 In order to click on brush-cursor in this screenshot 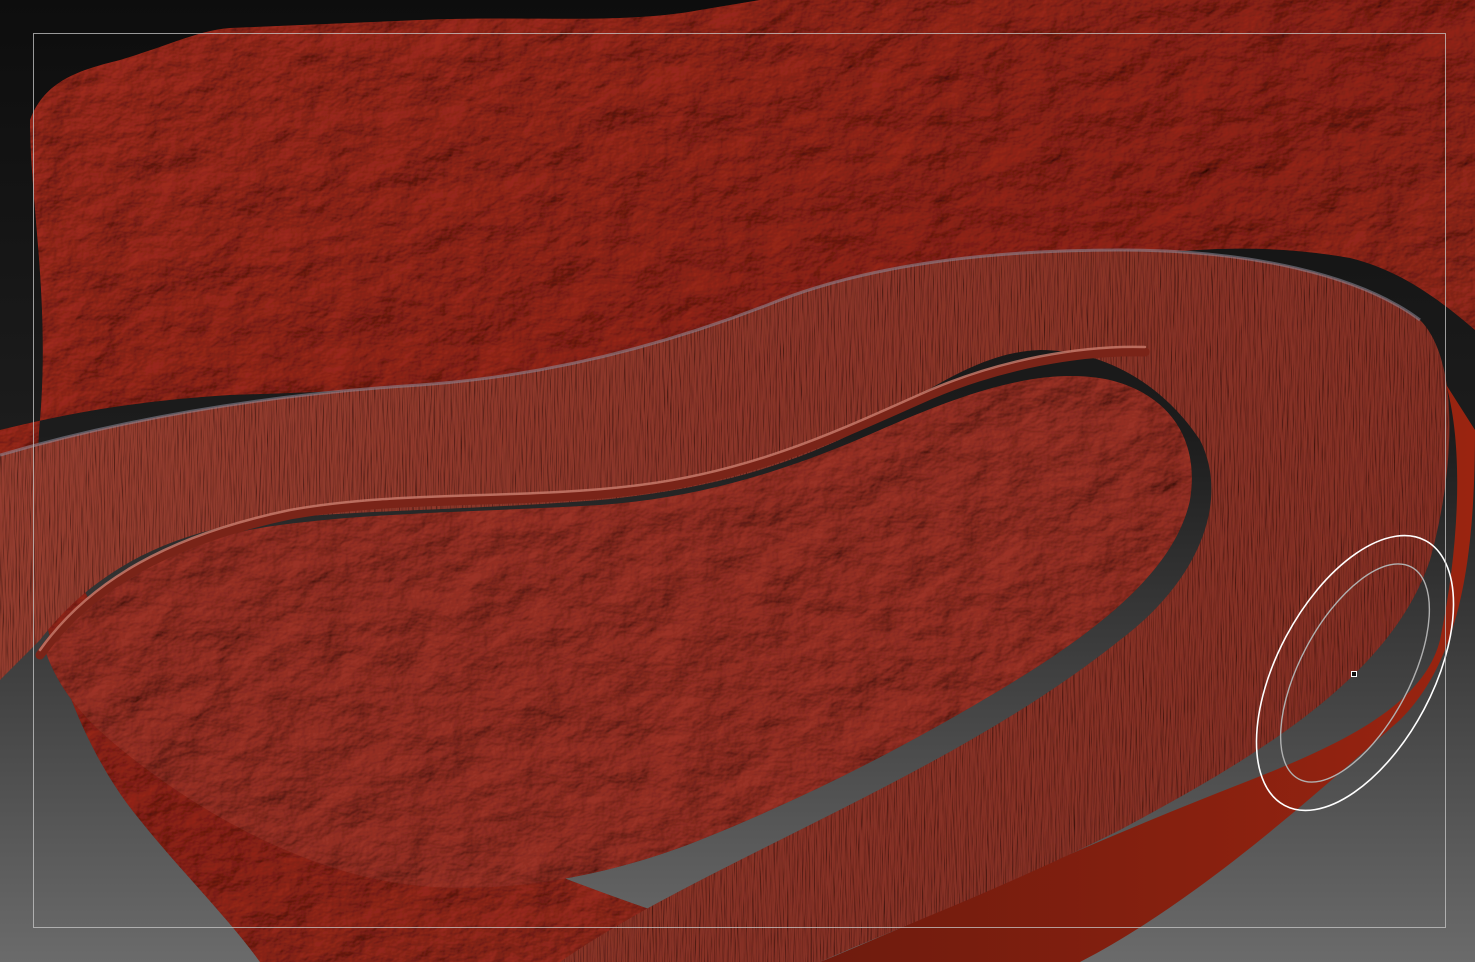, I will do `click(1354, 674)`.